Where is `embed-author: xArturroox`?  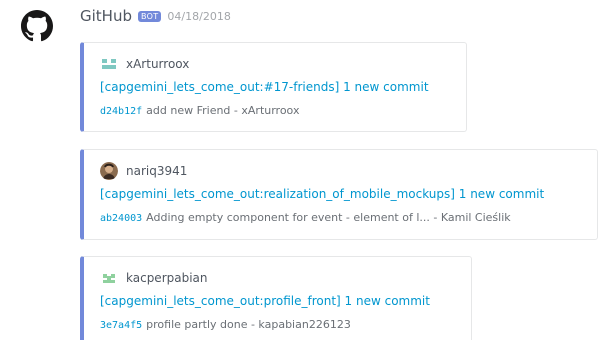 embed-author: xArturroox is located at coordinates (144, 64).